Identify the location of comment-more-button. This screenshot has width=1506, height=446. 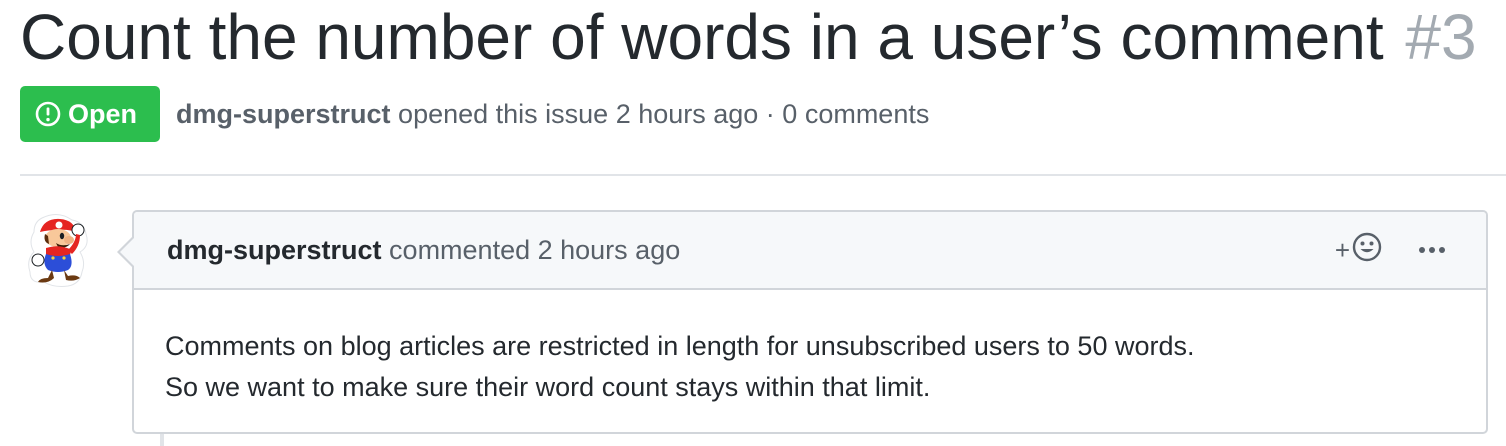
(1432, 250).